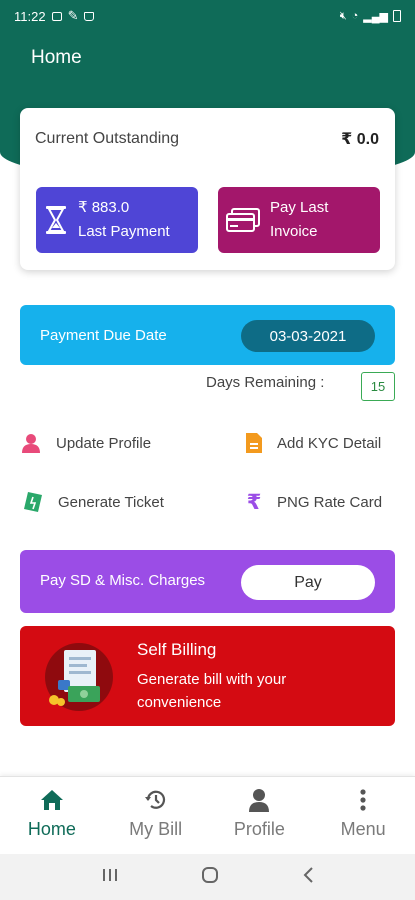  I want to click on system-navigation-bar, so click(207, 877).